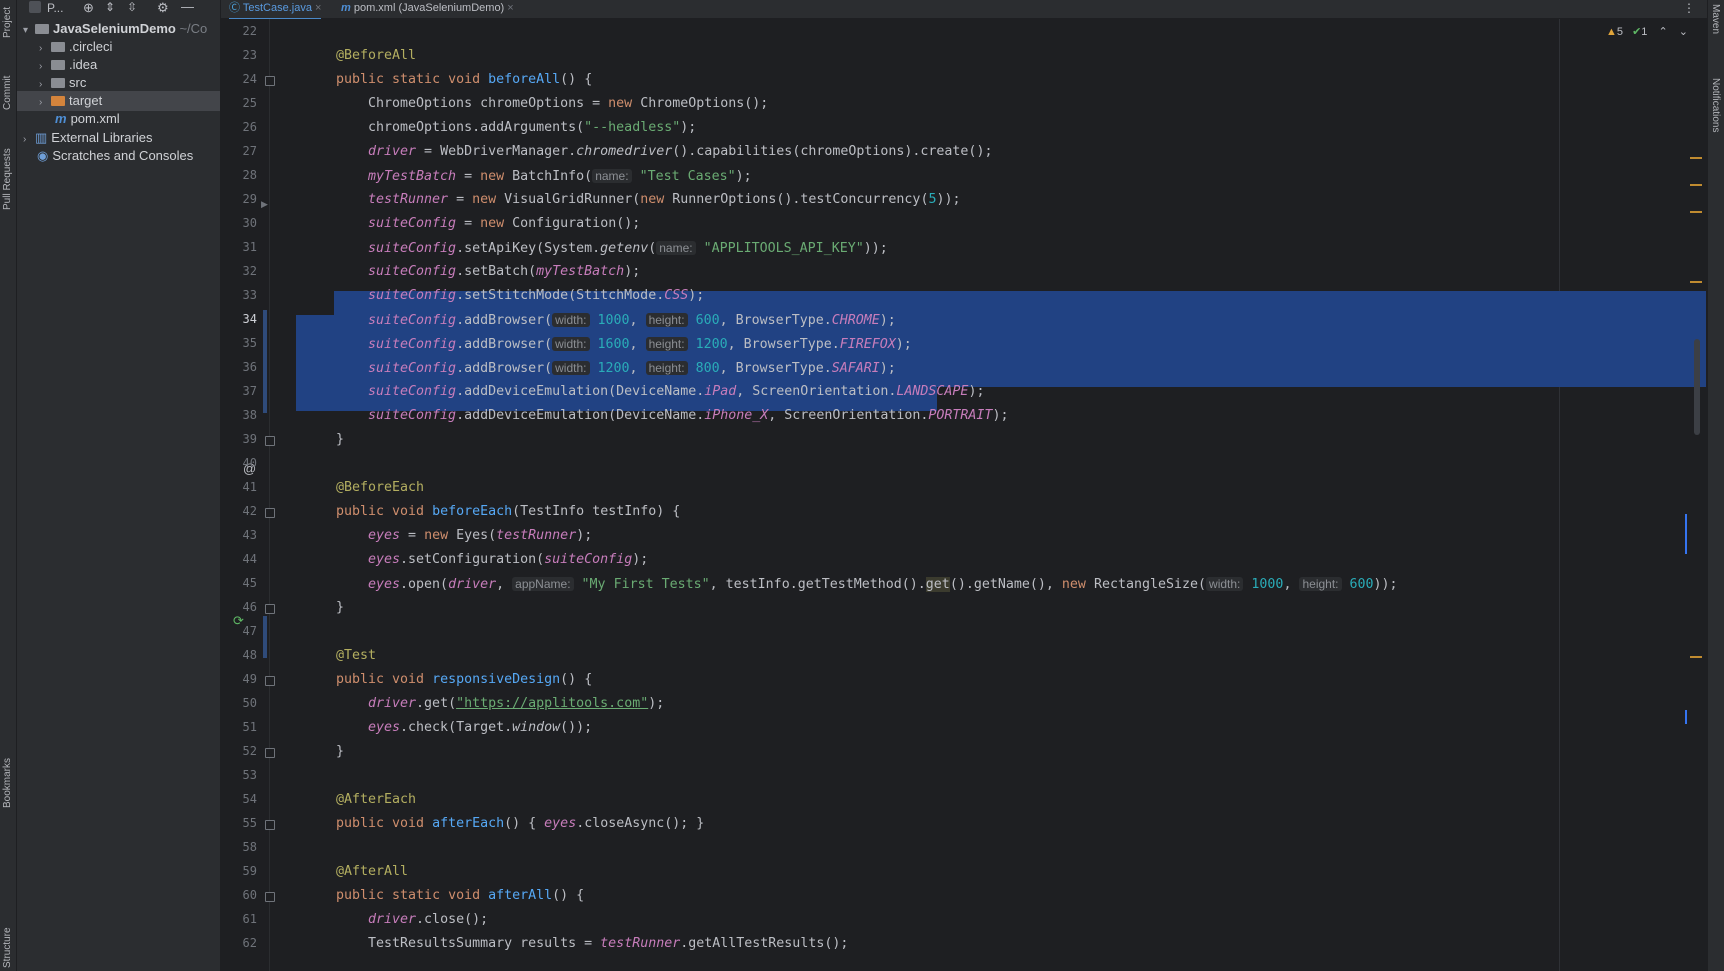  Describe the element at coordinates (239, 55) in the screenshot. I see `line-number: 23` at that location.